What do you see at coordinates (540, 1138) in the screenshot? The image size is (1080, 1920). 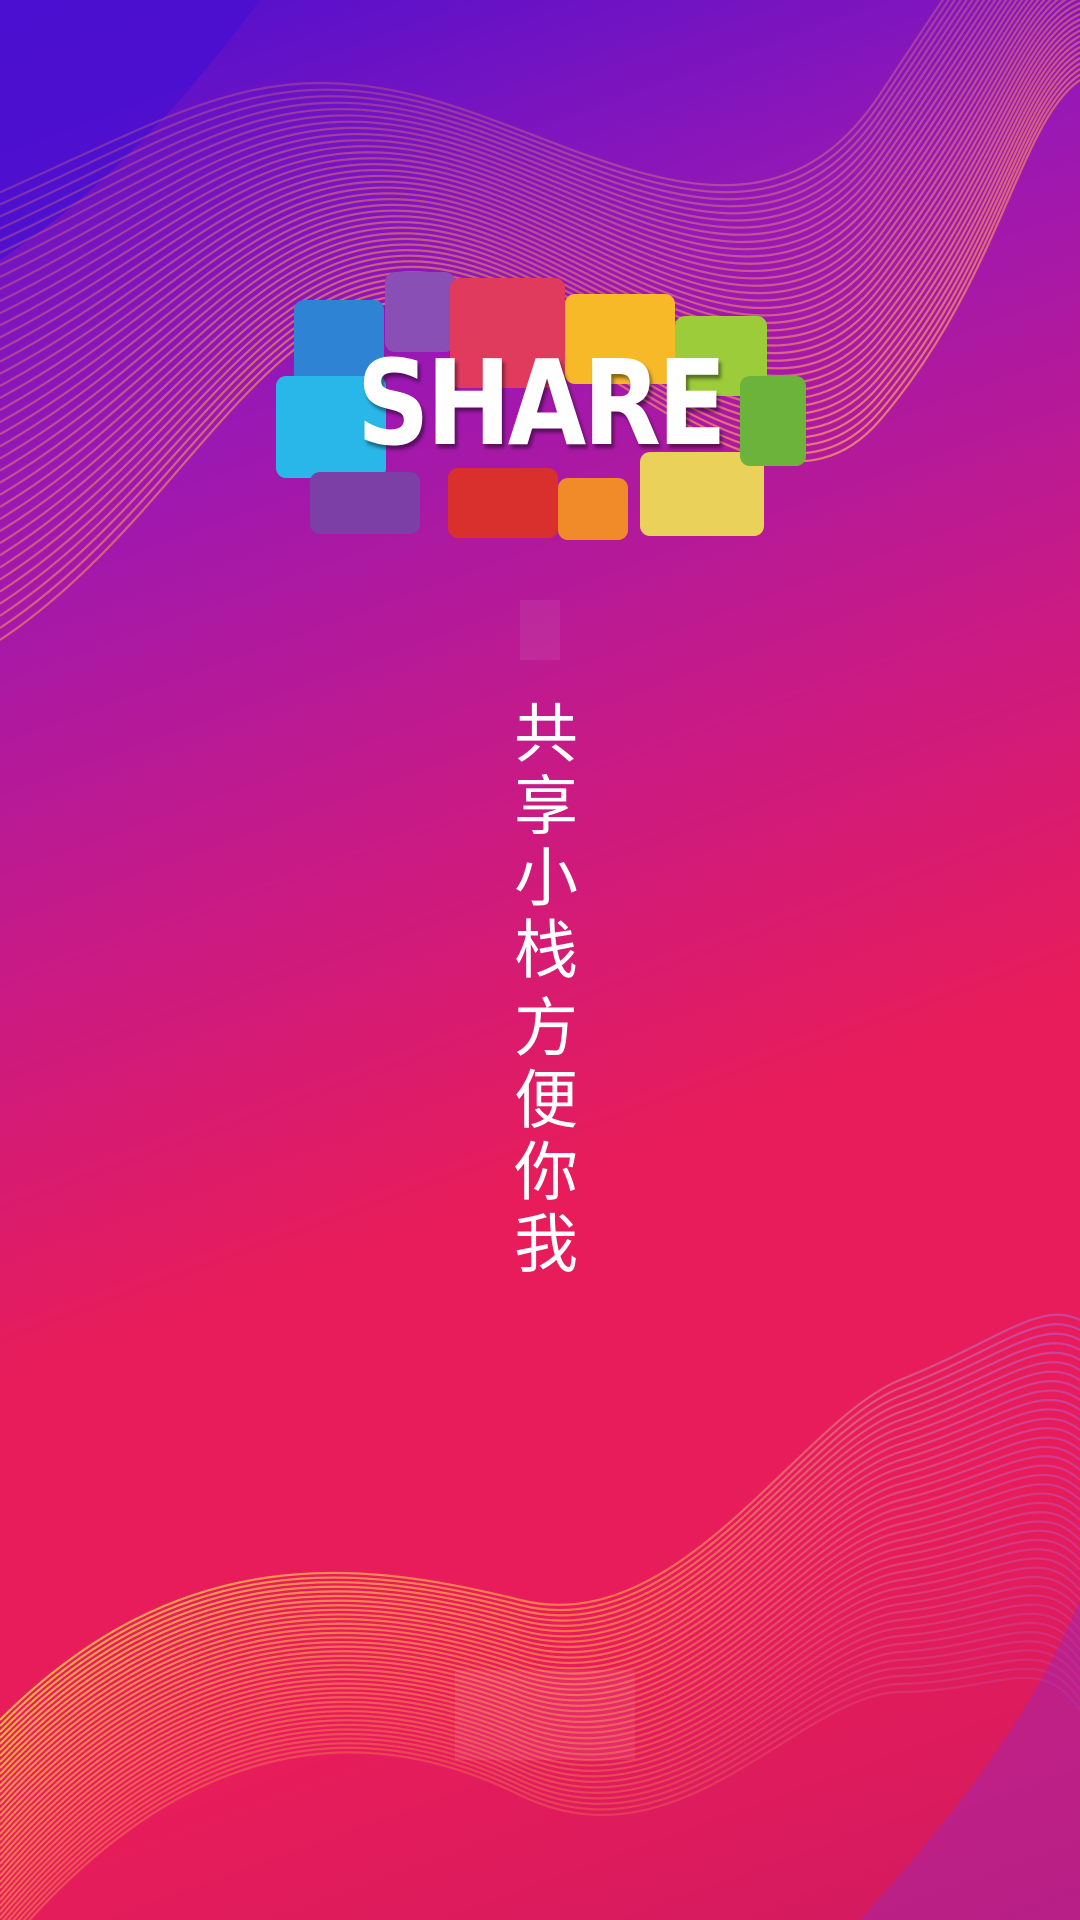 I see `slogan-line-2: 方便你我` at bounding box center [540, 1138].